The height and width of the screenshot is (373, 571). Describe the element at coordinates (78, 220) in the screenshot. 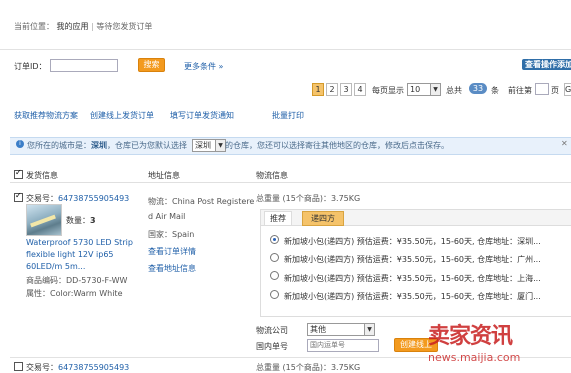

I see `quantity-label: 数量：` at that location.